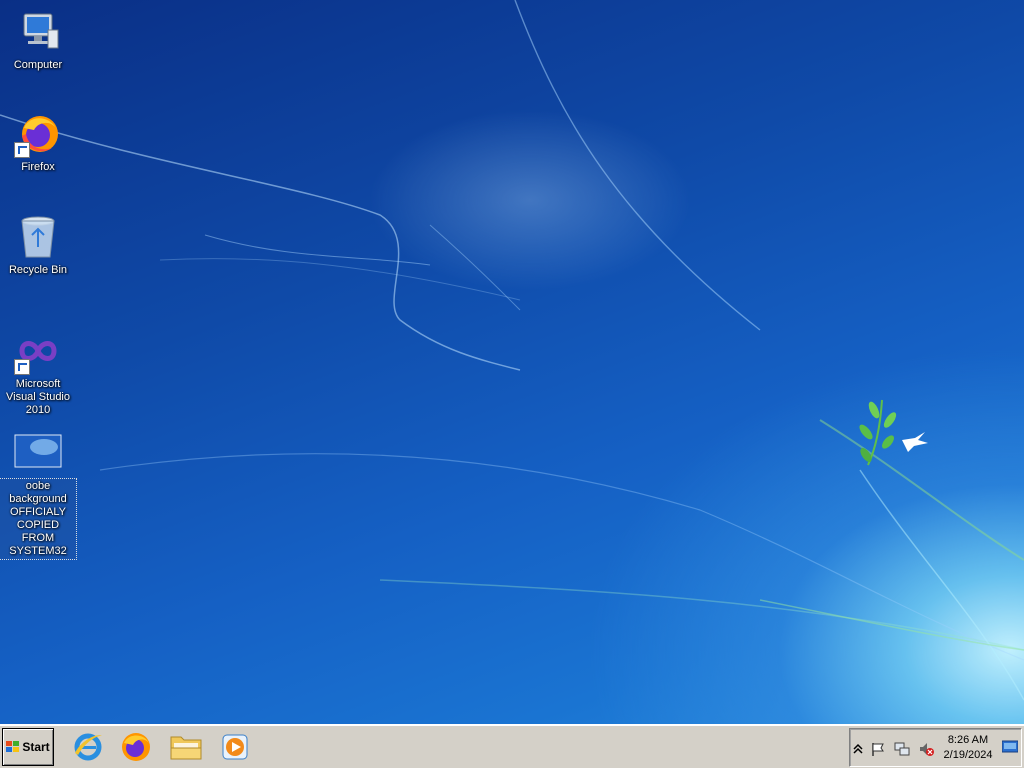 This screenshot has height=768, width=1024. What do you see at coordinates (878, 432) in the screenshot?
I see `leaf-sprig-decoration` at bounding box center [878, 432].